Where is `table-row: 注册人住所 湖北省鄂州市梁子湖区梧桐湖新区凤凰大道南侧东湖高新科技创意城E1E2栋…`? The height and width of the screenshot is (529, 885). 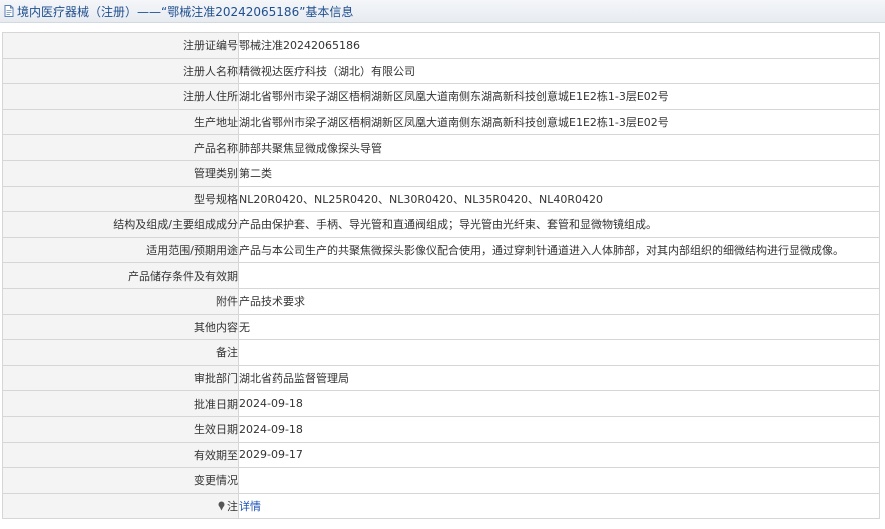 table-row: 注册人住所 湖北省鄂州市梁子湖区梧桐湖新区凤凰大道南侧东湖高新科技创意城E1E2栋… is located at coordinates (441, 96).